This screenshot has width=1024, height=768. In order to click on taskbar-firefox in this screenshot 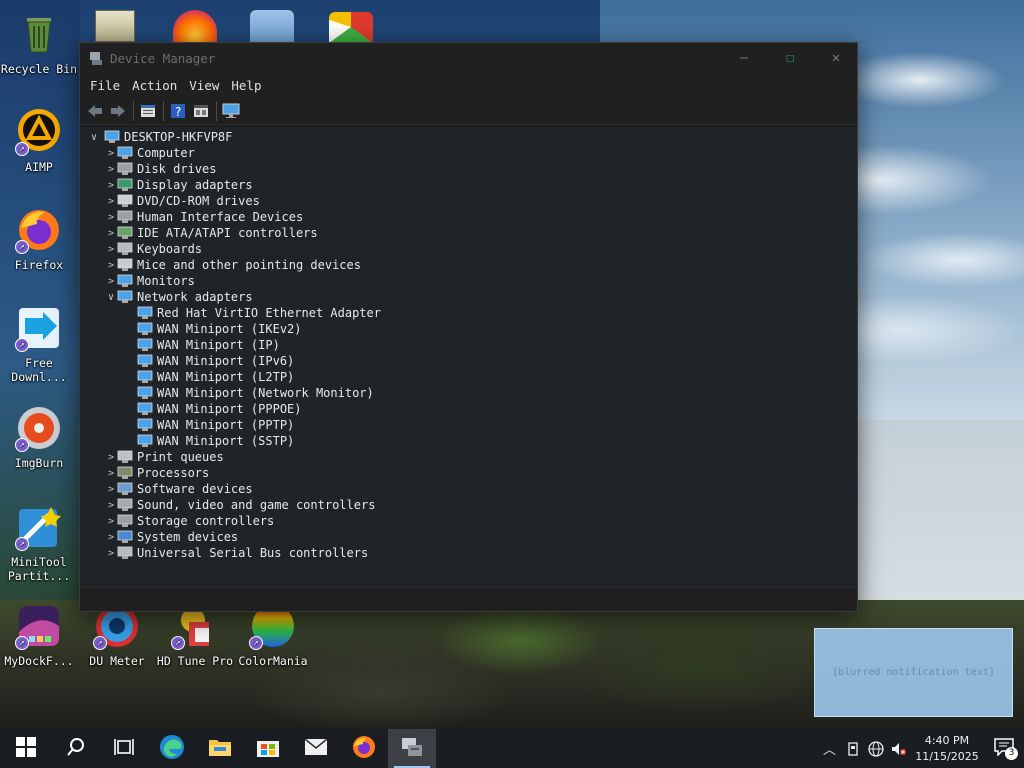, I will do `click(364, 748)`.